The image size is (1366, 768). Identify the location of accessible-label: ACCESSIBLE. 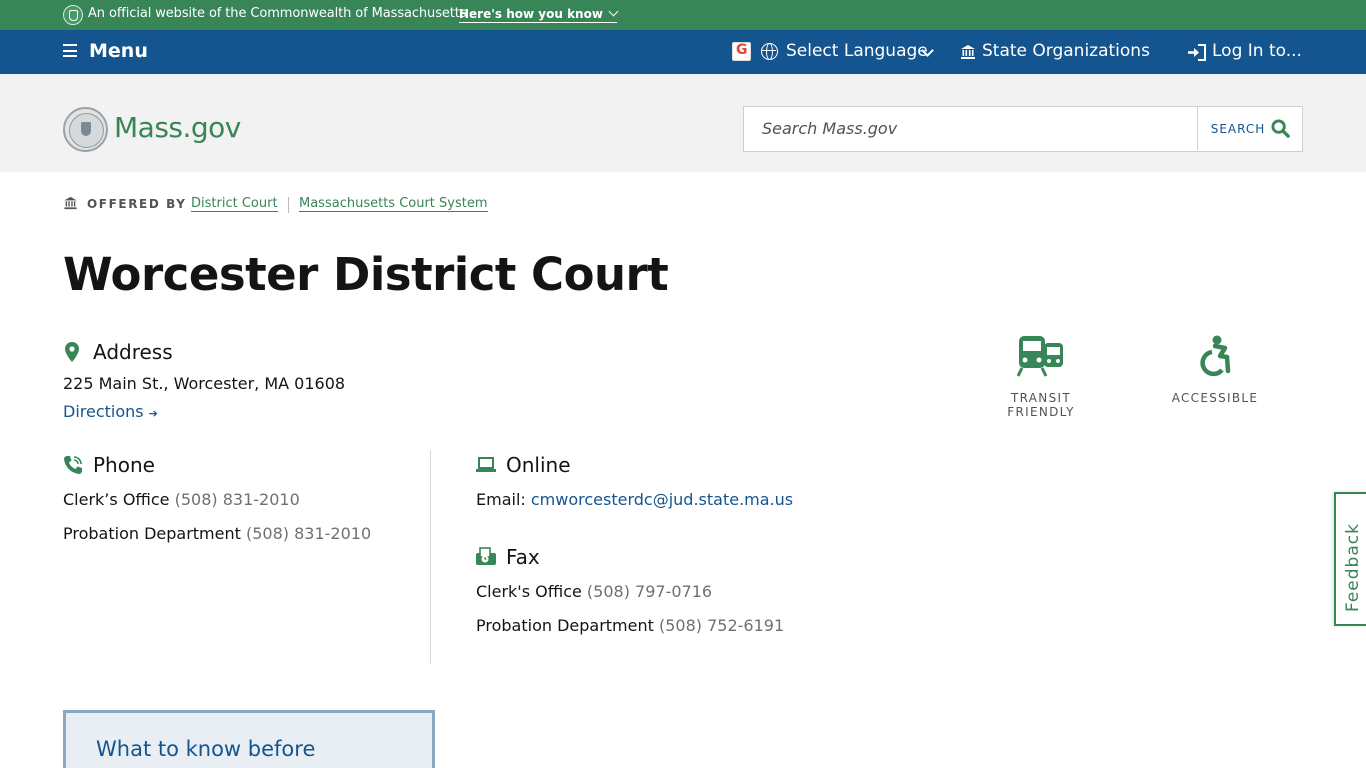
(1215, 398).